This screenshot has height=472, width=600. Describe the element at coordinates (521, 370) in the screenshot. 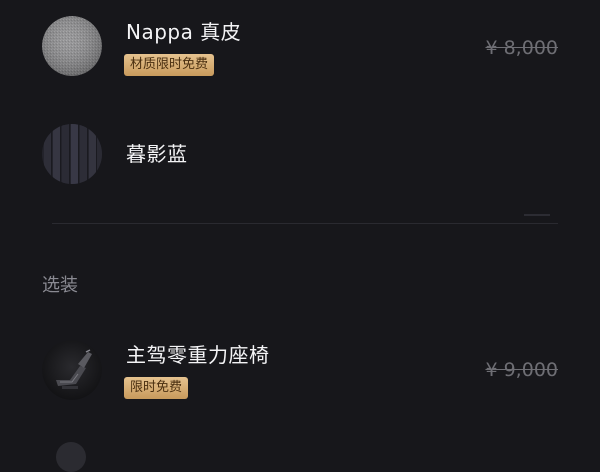

I see `original-price: ¥ 9,000` at that location.